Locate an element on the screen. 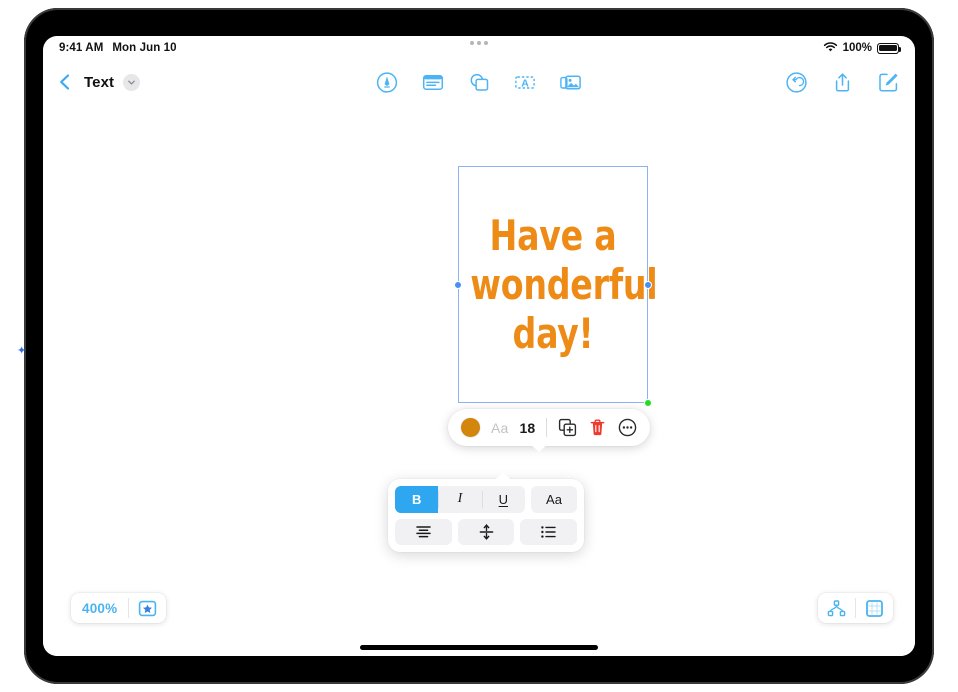 The image size is (958, 692). wifi-icon is located at coordinates (830, 48).